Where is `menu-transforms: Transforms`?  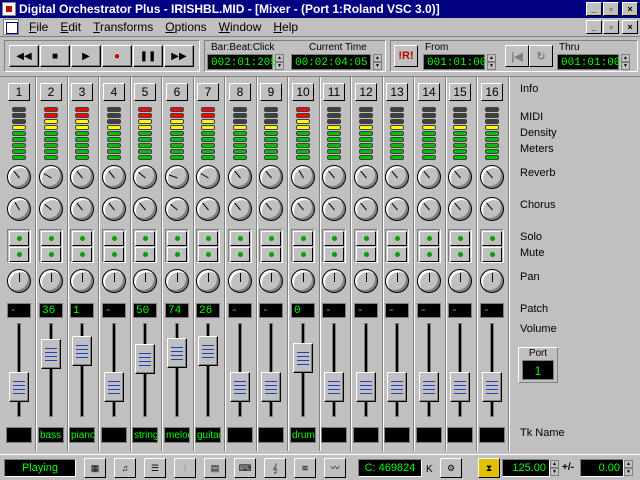
menu-transforms: Transforms is located at coordinates (123, 27).